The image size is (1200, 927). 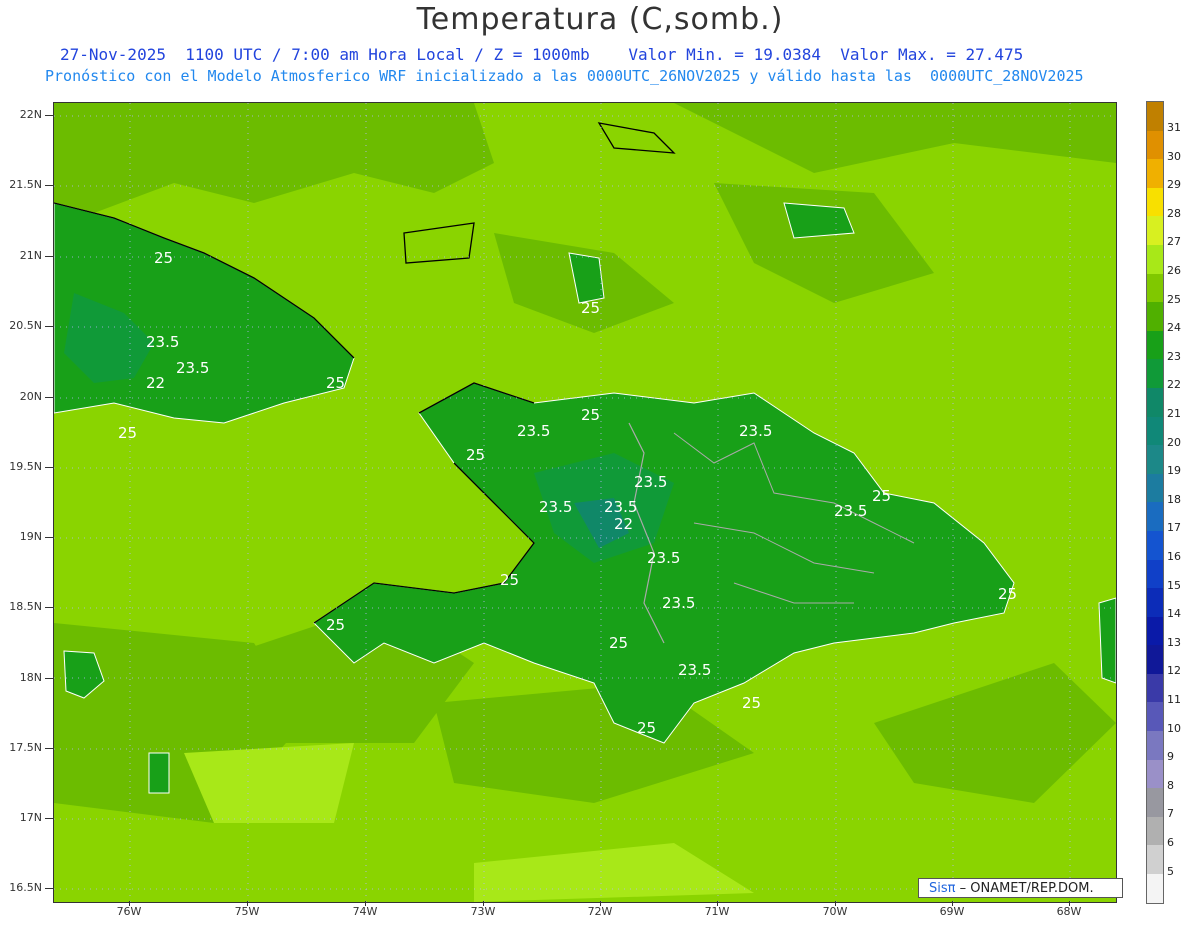 I want to click on contour-label: 22, so click(x=623, y=524).